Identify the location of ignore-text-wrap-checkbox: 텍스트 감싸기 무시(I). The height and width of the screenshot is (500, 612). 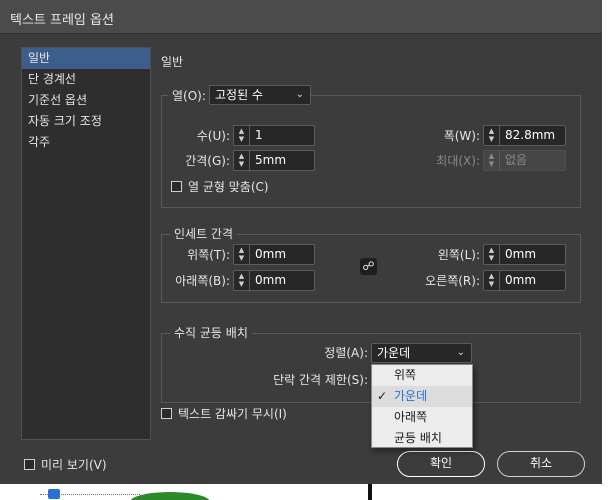
(224, 414).